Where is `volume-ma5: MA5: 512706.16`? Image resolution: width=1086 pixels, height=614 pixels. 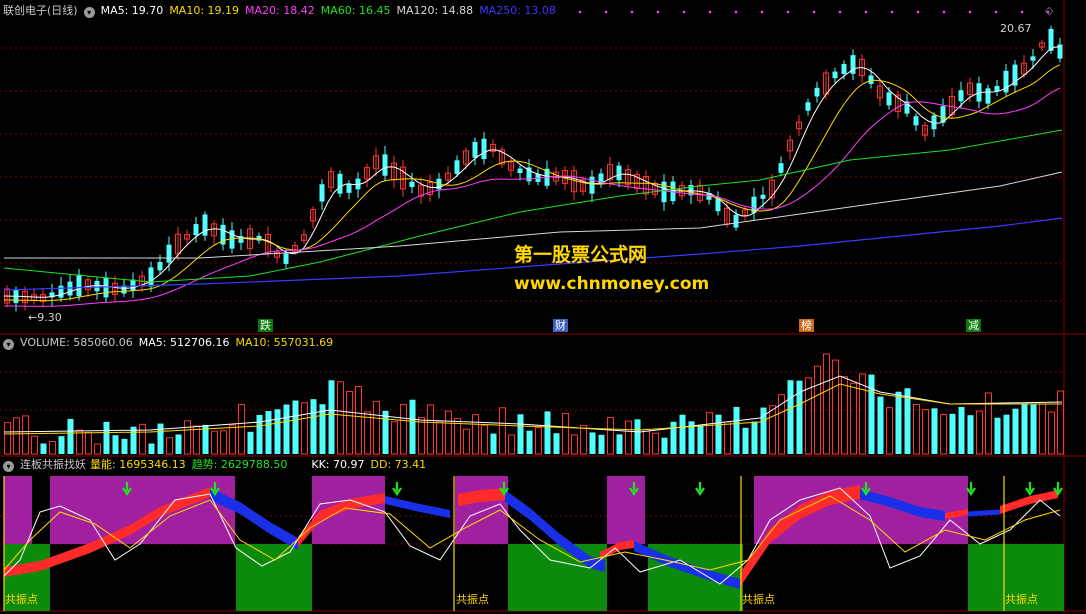
volume-ma5: MA5: 512706.16 is located at coordinates (184, 342).